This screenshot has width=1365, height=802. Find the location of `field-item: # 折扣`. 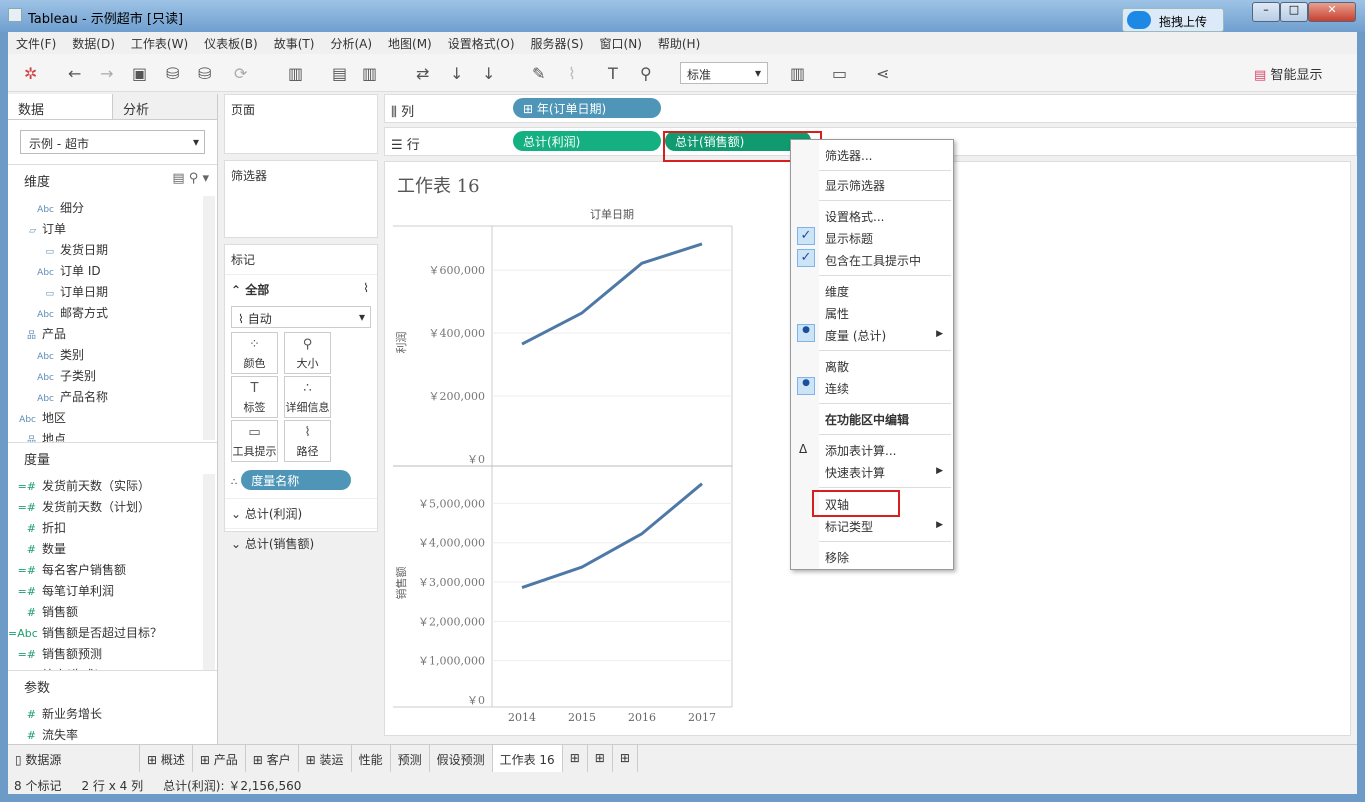

field-item: # 折扣 is located at coordinates (112, 526).